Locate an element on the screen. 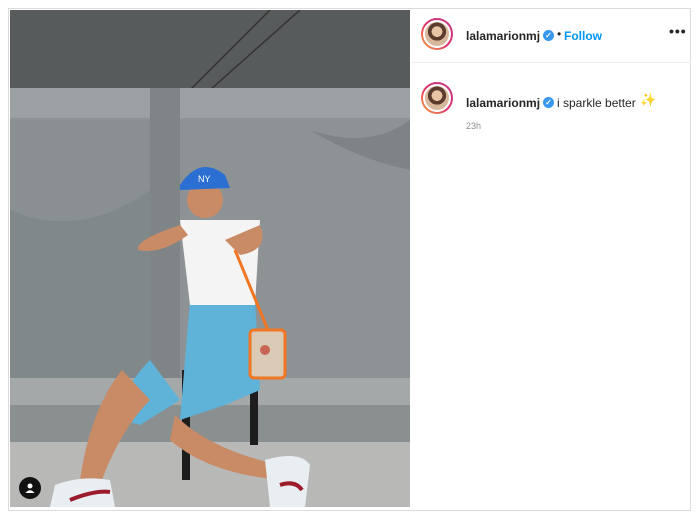 The height and width of the screenshot is (517, 700). user-tag-icon is located at coordinates (30, 488).